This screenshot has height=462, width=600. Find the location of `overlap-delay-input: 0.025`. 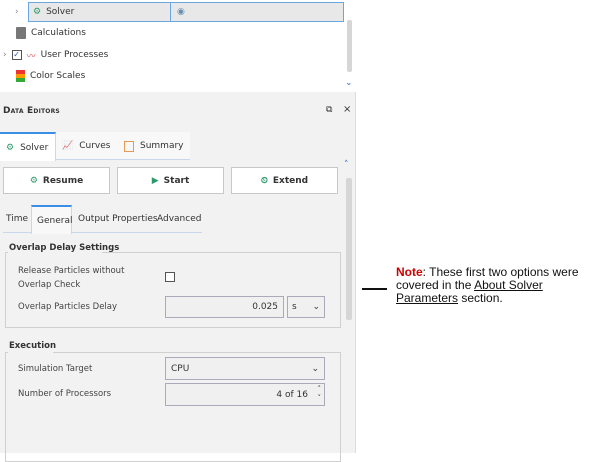

overlap-delay-input: 0.025 is located at coordinates (224, 307).